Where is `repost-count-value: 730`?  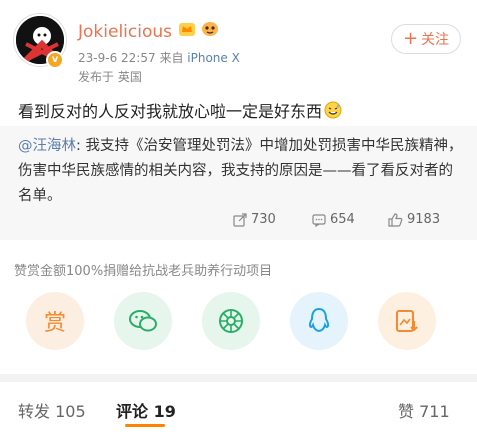 repost-count-value: 730 is located at coordinates (263, 219).